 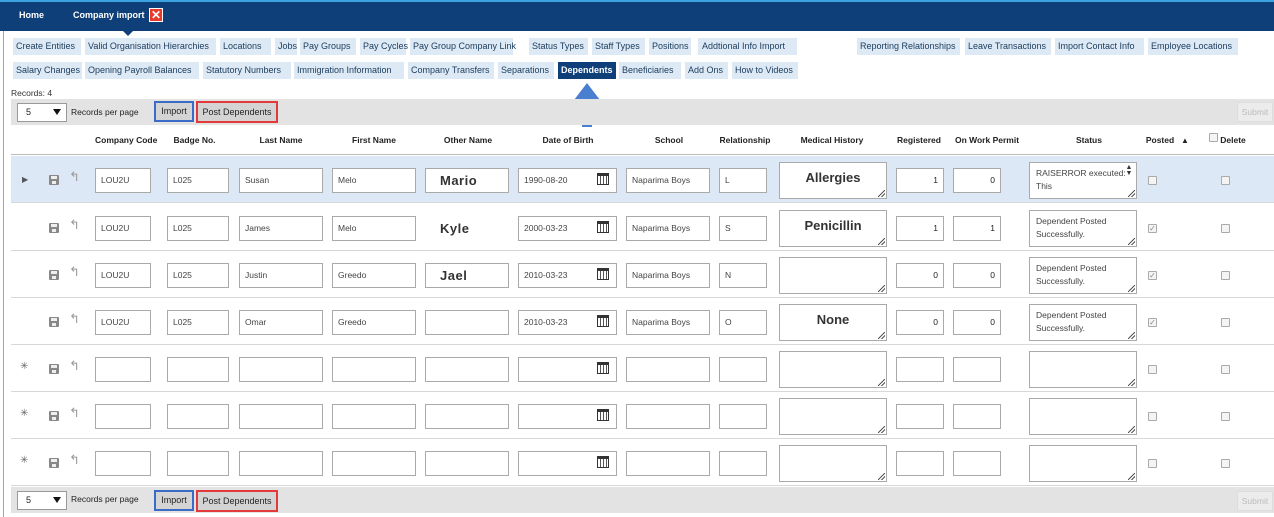 What do you see at coordinates (245, 46) in the screenshot?
I see `nav-item-locations: Locations` at bounding box center [245, 46].